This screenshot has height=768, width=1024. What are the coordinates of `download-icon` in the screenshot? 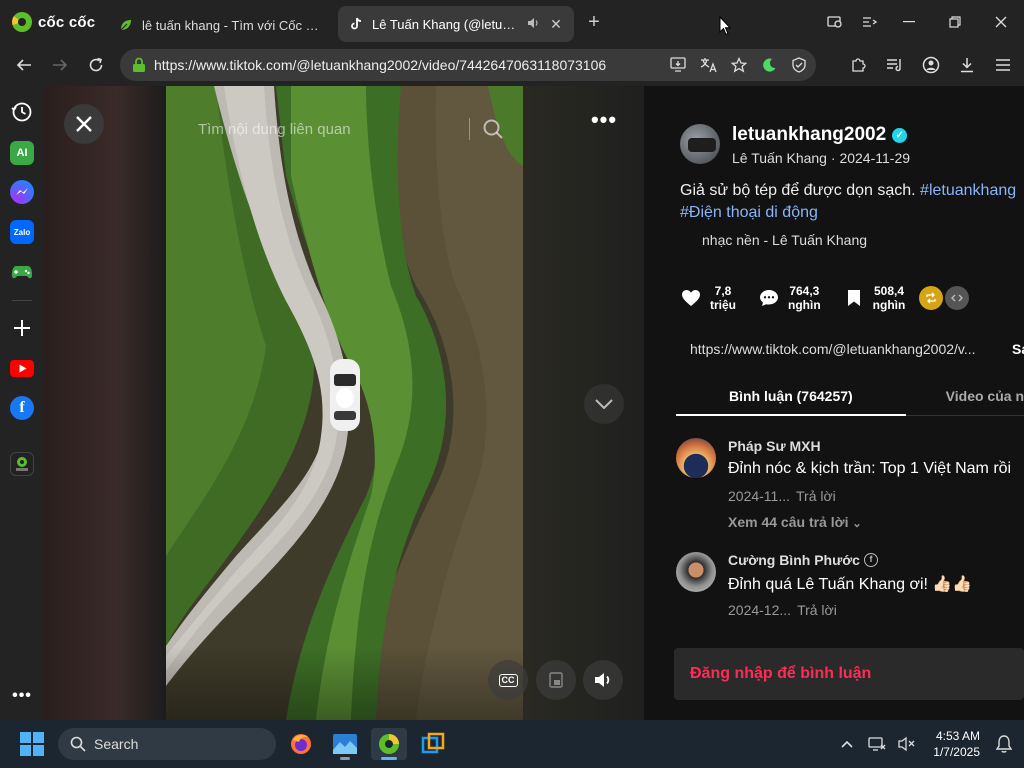 It's located at (967, 65).